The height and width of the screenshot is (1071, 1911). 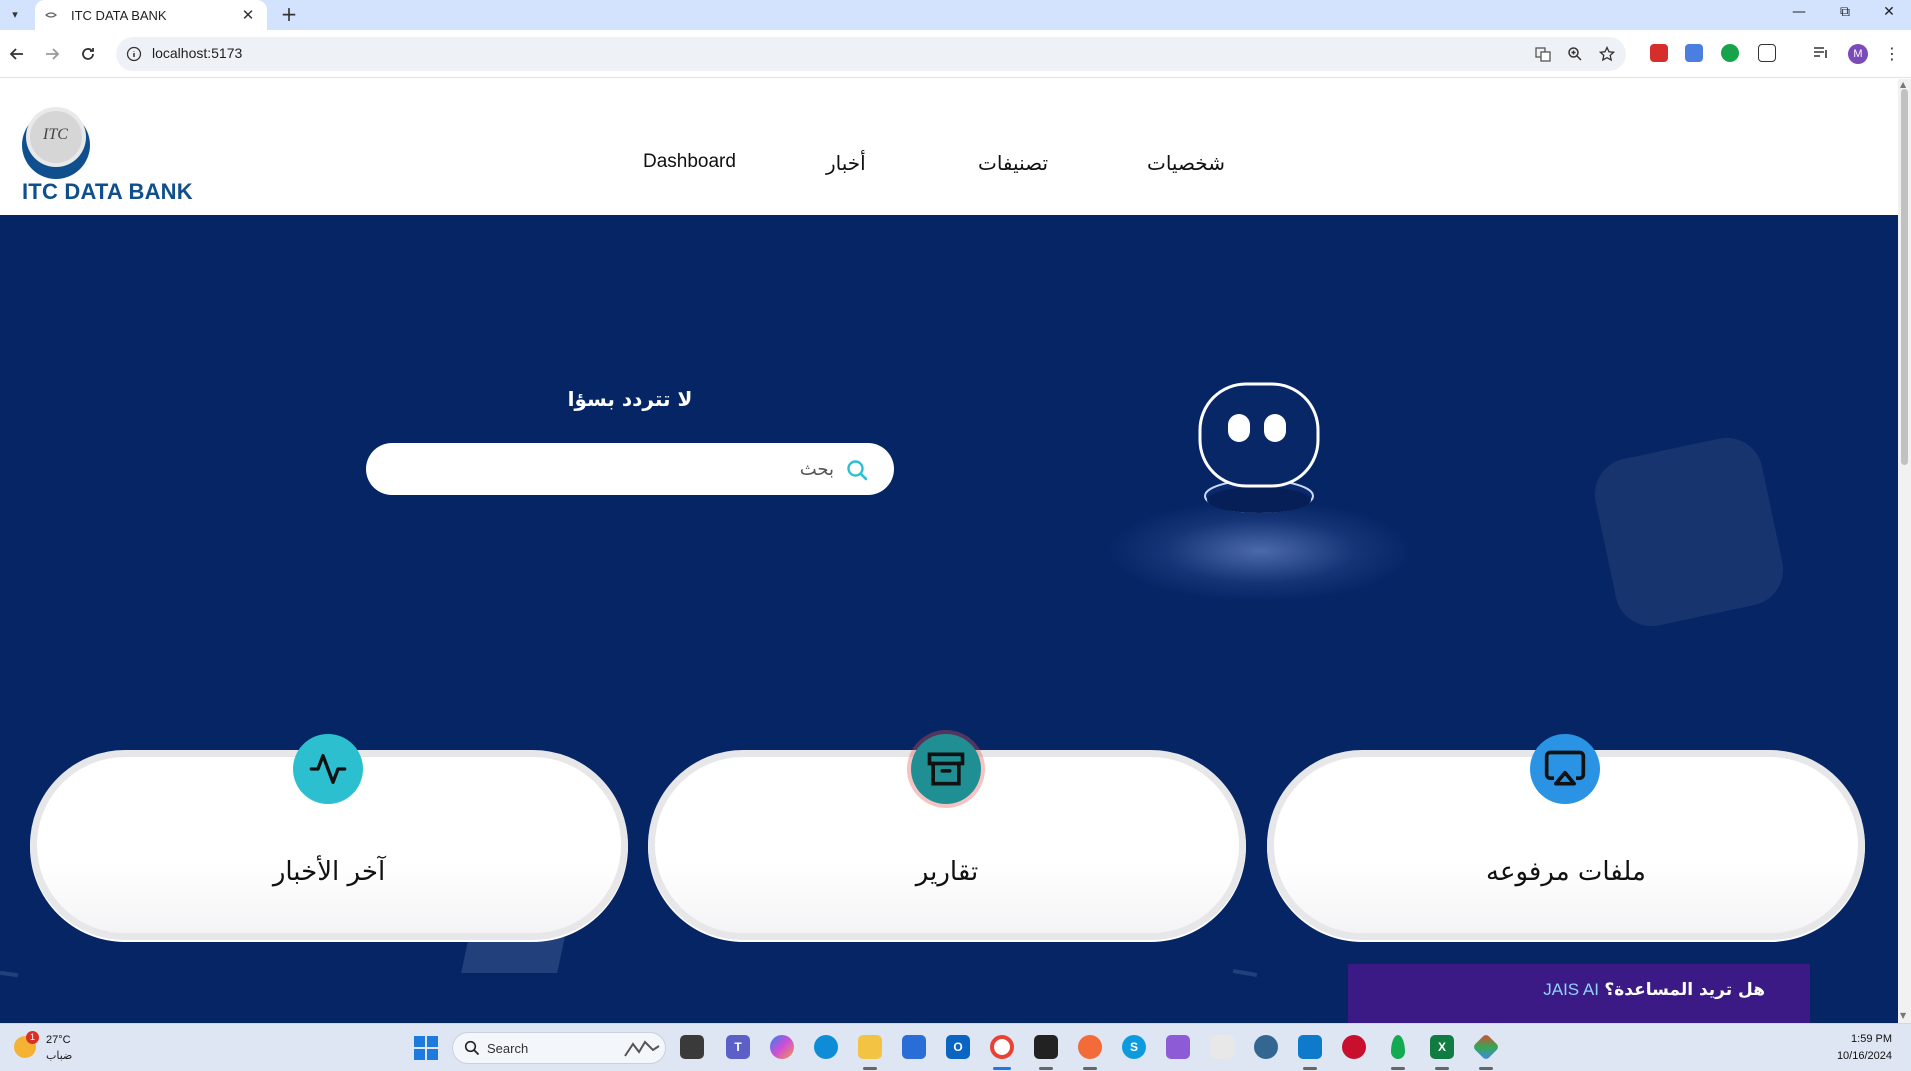 I want to click on new-tab-button: +, so click(x=289, y=14).